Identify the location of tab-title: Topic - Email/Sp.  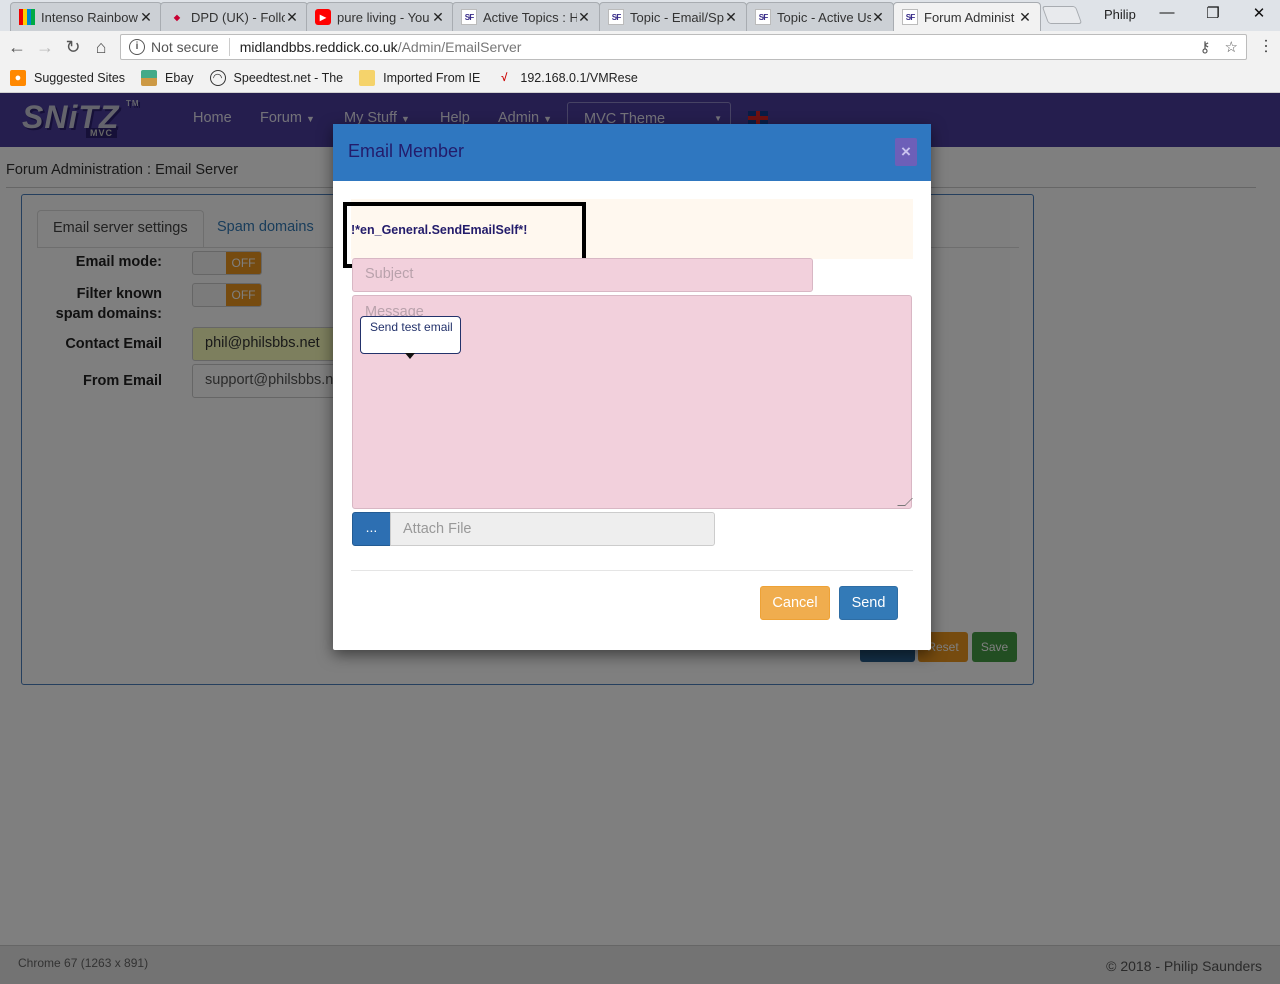
(677, 17).